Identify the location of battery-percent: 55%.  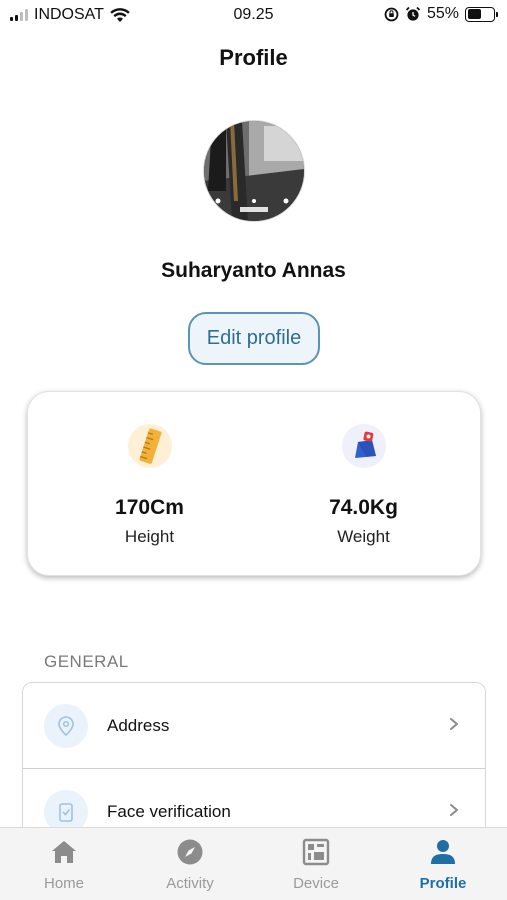
(442, 13).